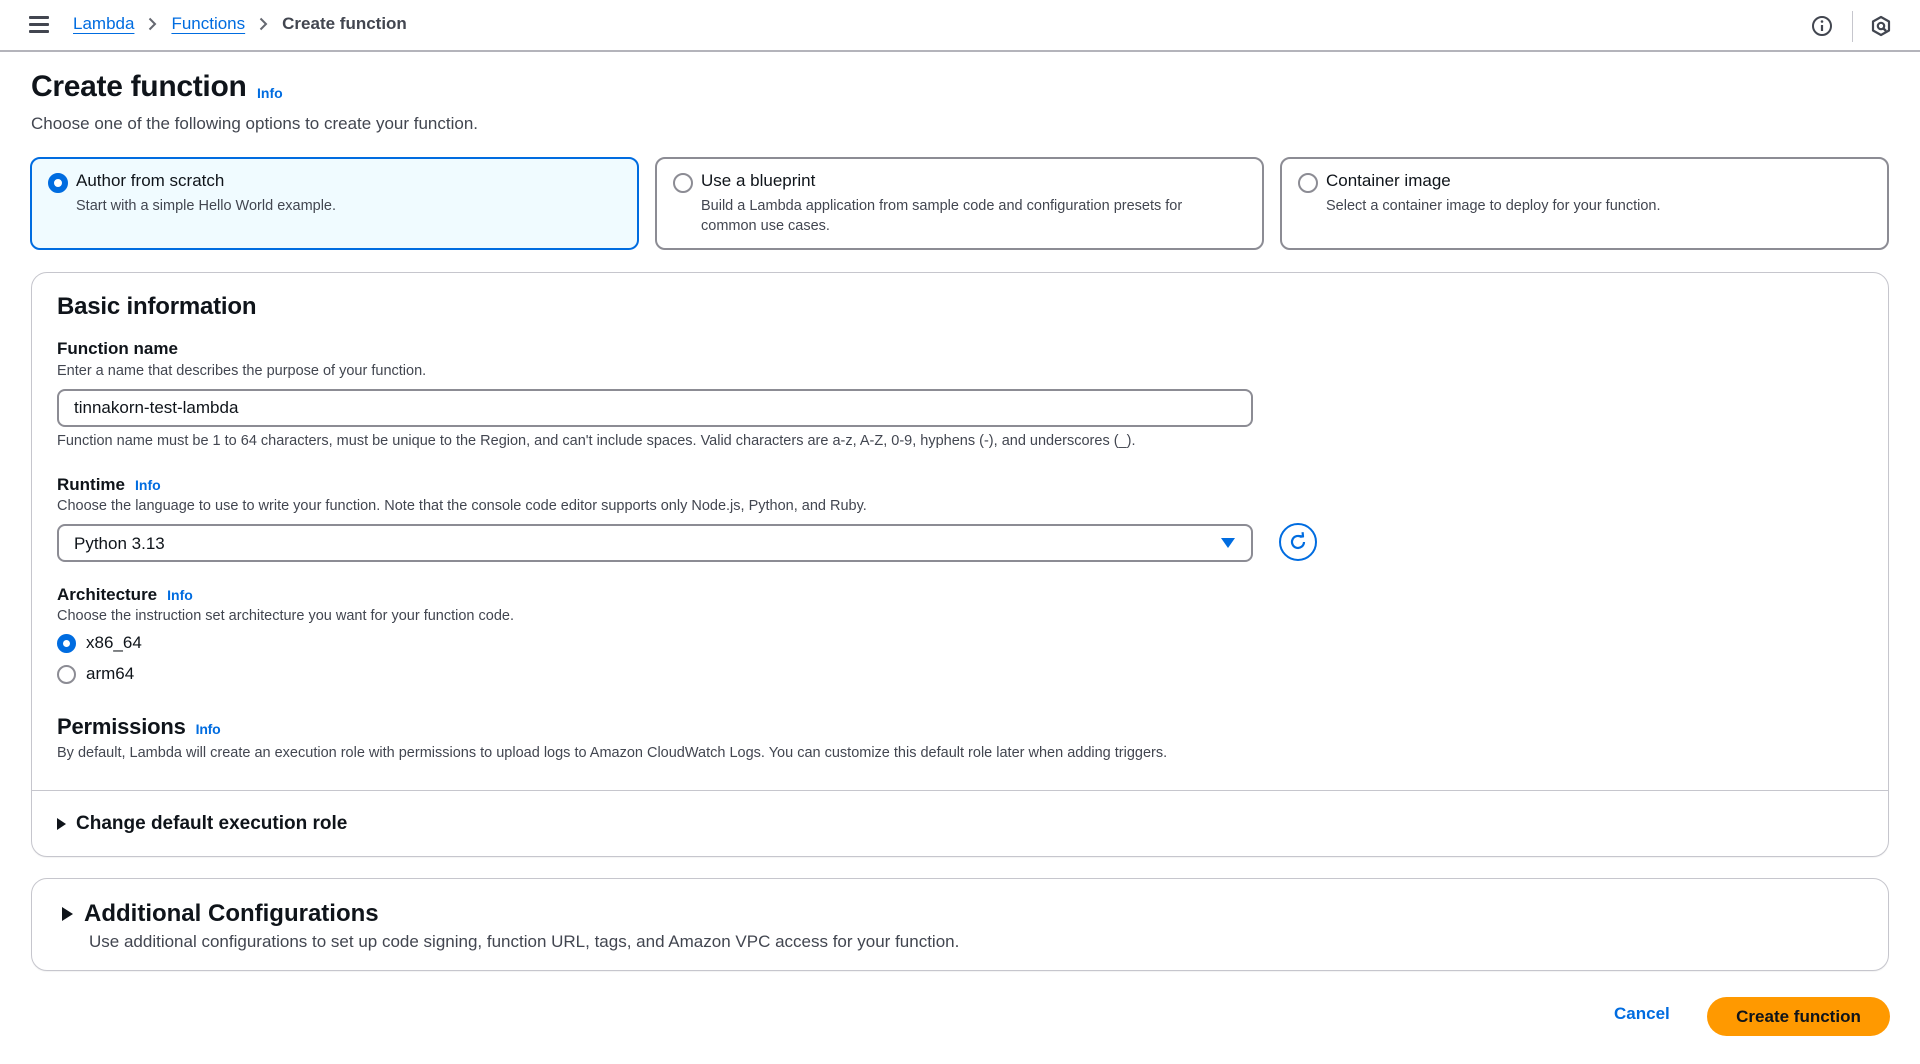 This screenshot has width=1920, height=1064. What do you see at coordinates (206, 206) in the screenshot?
I see `option-description: Start with a simple Hello World example.` at bounding box center [206, 206].